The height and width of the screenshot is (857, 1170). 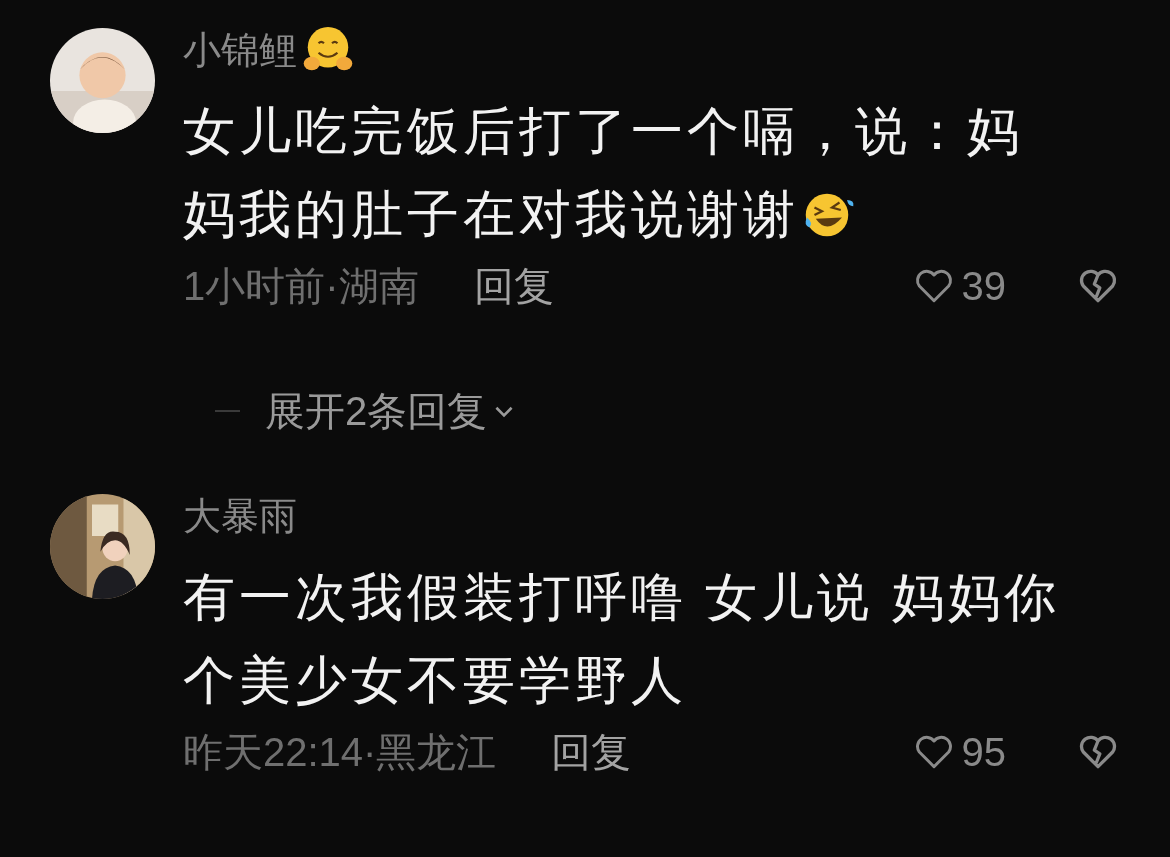 I want to click on like-count: 95, so click(x=983, y=752).